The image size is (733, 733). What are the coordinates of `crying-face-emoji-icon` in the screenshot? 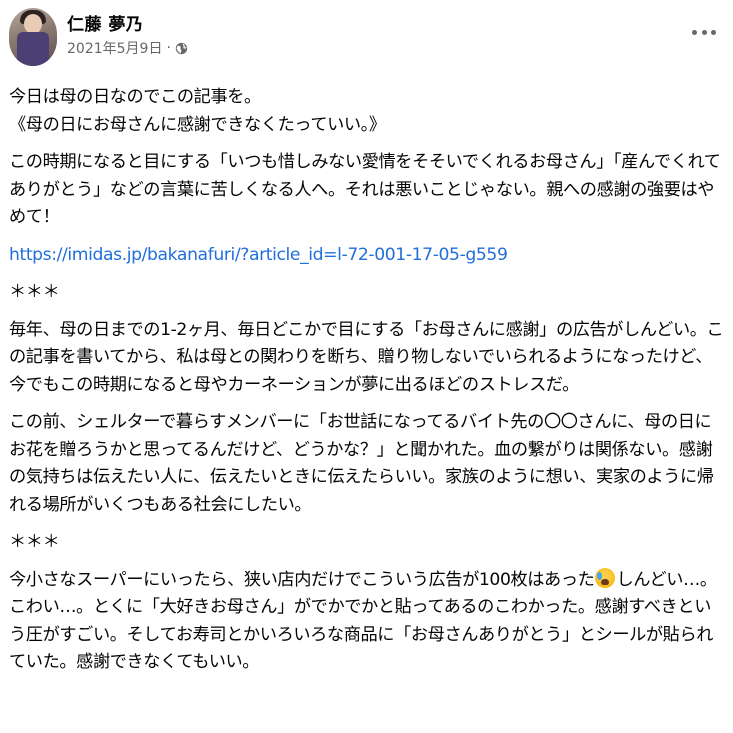 It's located at (605, 577).